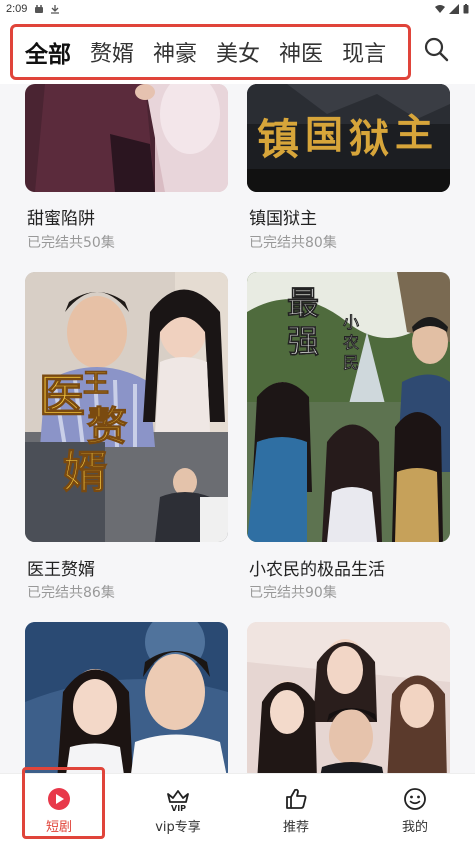 The width and height of the screenshot is (475, 844). What do you see at coordinates (17, 9) in the screenshot?
I see `status-time: 2:09` at bounding box center [17, 9].